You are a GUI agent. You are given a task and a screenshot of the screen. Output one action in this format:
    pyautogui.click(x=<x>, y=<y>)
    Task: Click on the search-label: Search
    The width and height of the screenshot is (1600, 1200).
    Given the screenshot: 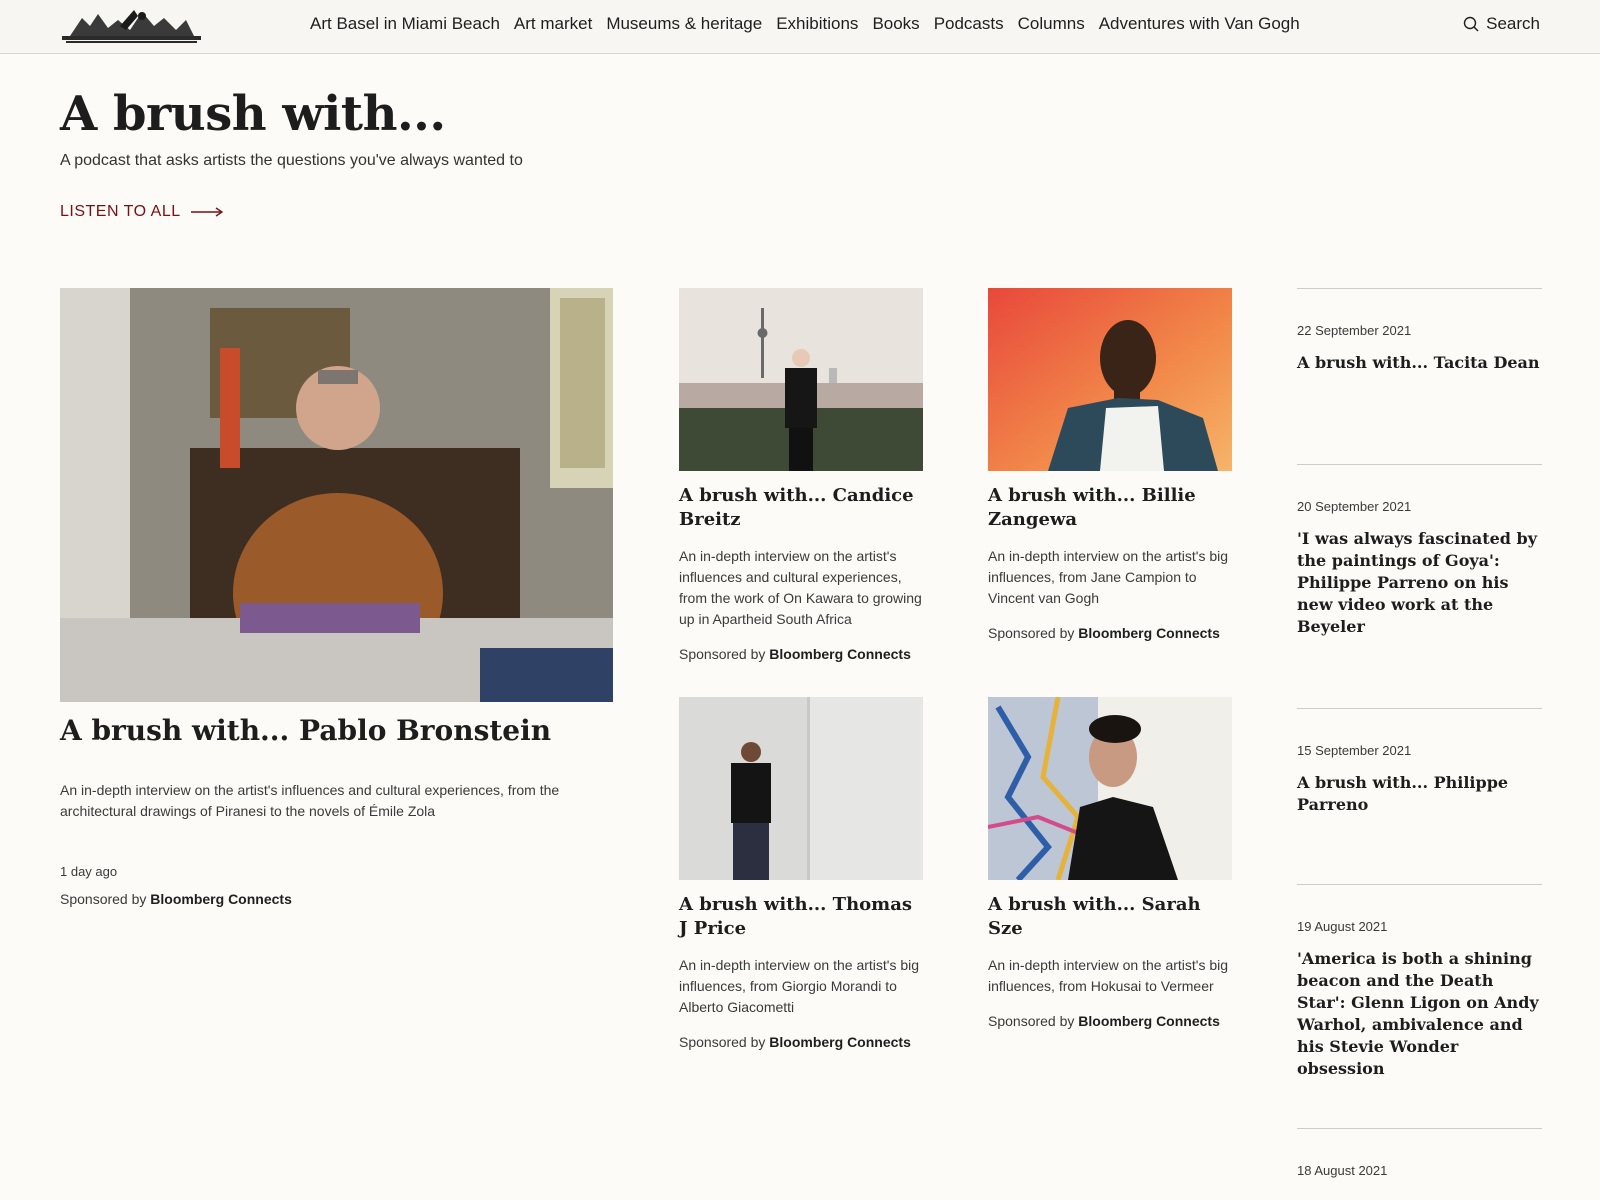 What is the action you would take?
    pyautogui.click(x=1513, y=23)
    